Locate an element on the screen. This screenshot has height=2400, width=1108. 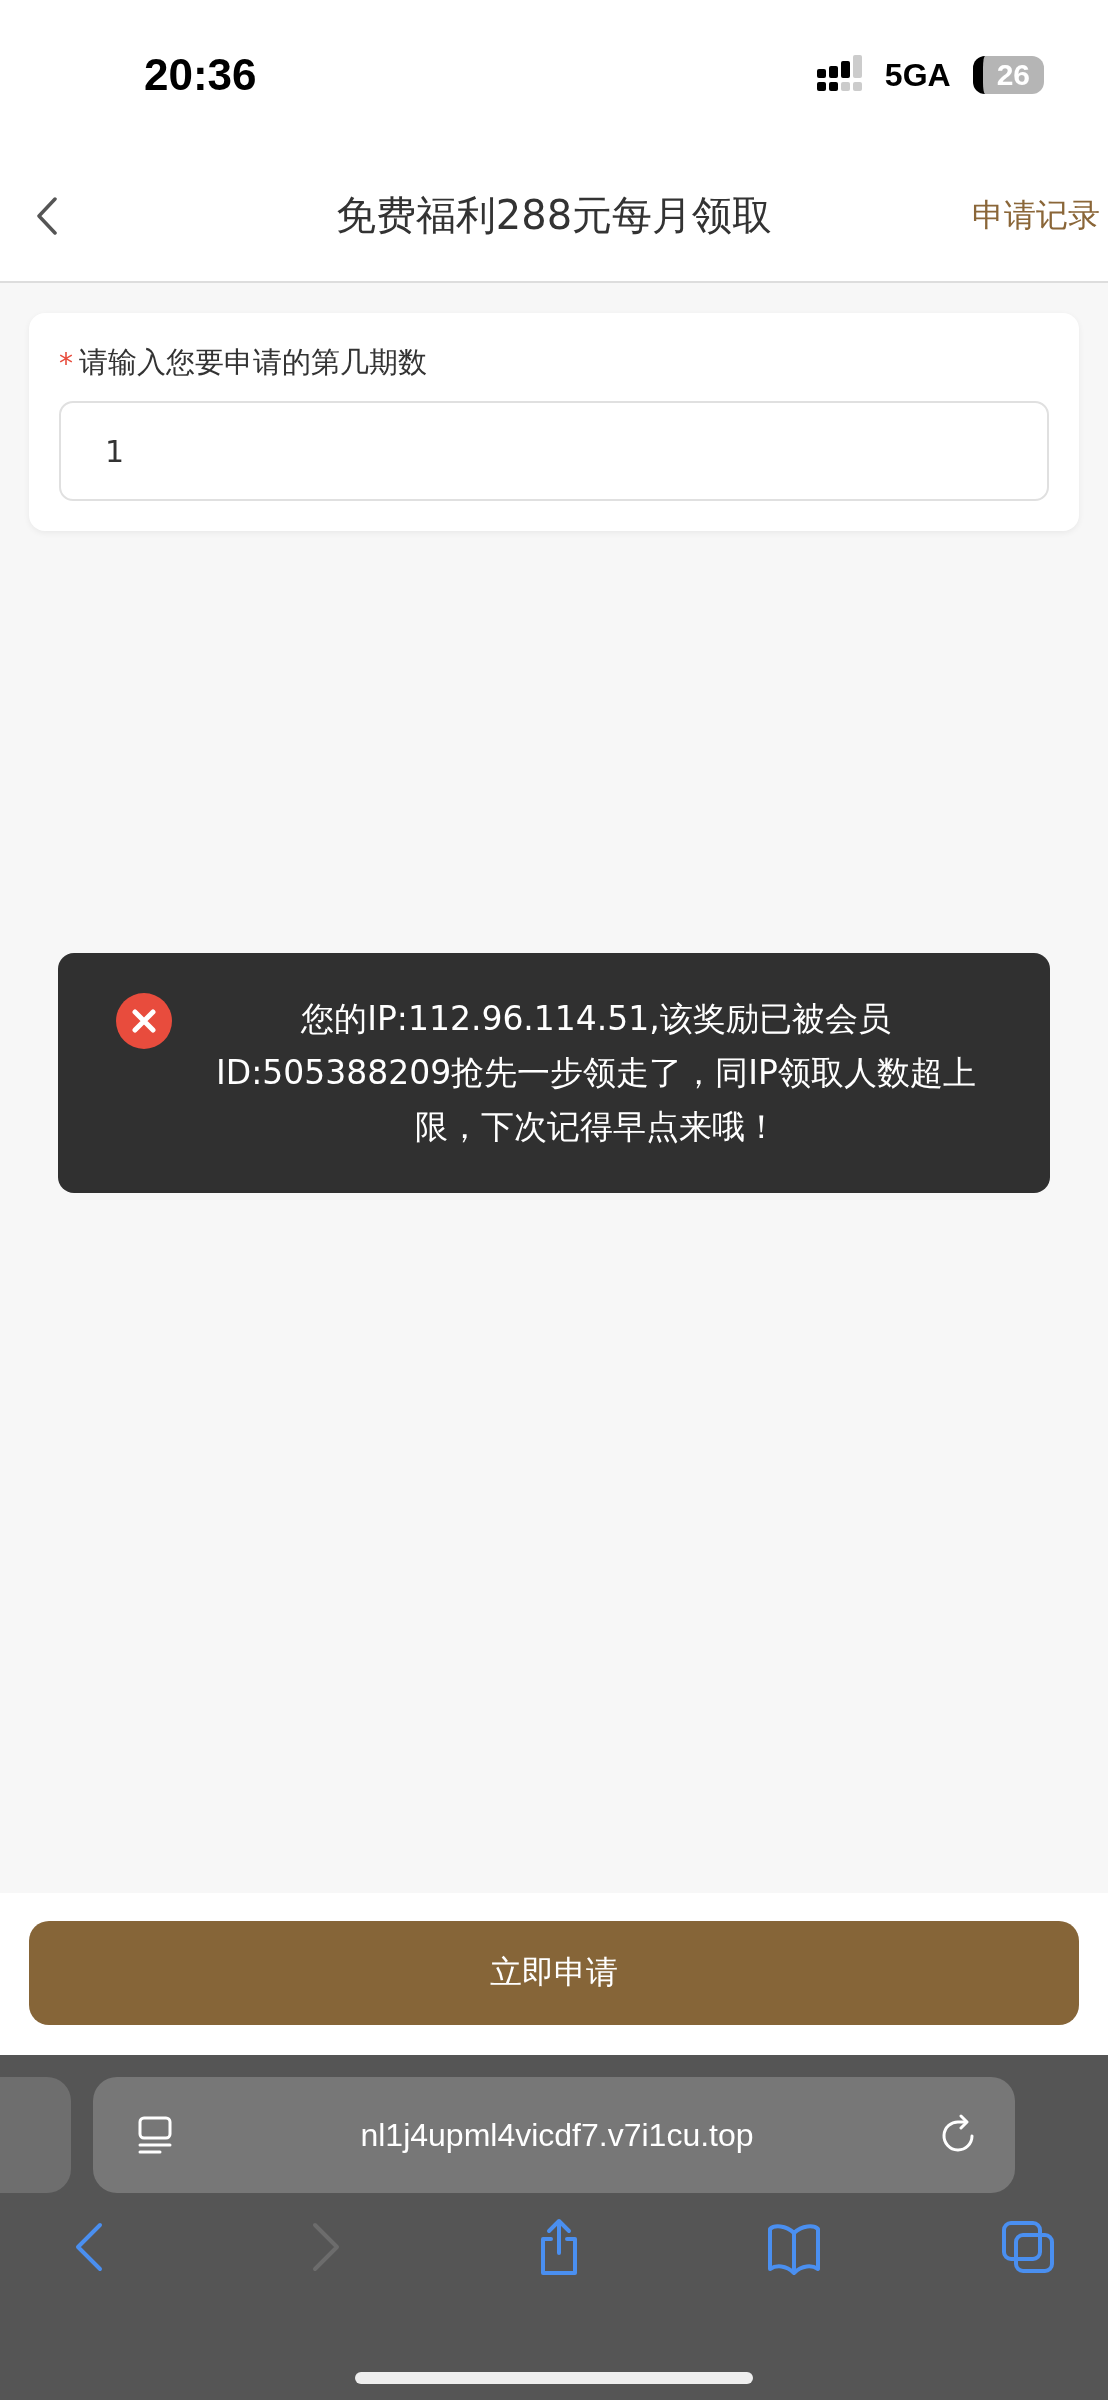
field-label: 请输入您要申请的第几期数 is located at coordinates (253, 362).